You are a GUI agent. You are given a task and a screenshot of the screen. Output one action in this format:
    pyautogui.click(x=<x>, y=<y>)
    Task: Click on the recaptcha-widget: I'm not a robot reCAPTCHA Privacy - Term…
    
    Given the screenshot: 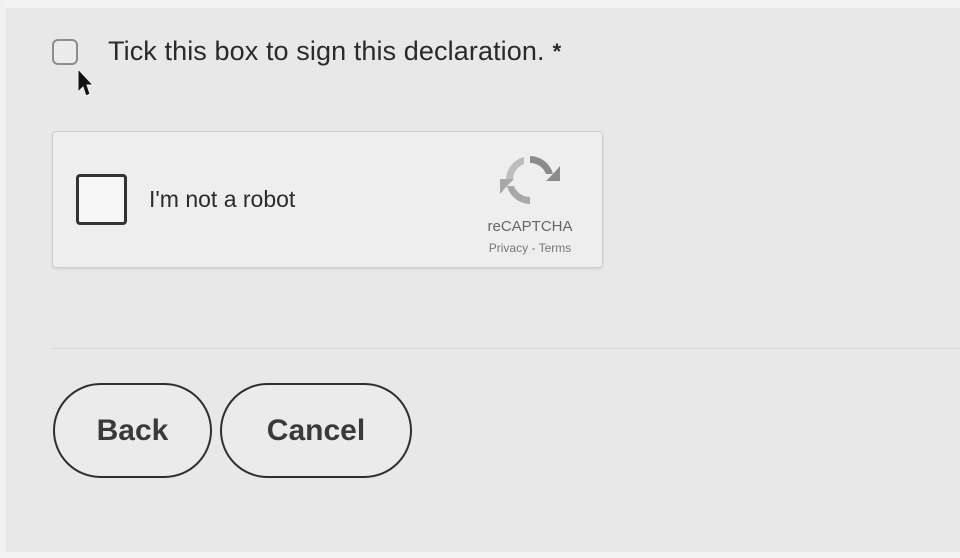 What is the action you would take?
    pyautogui.click(x=327, y=199)
    